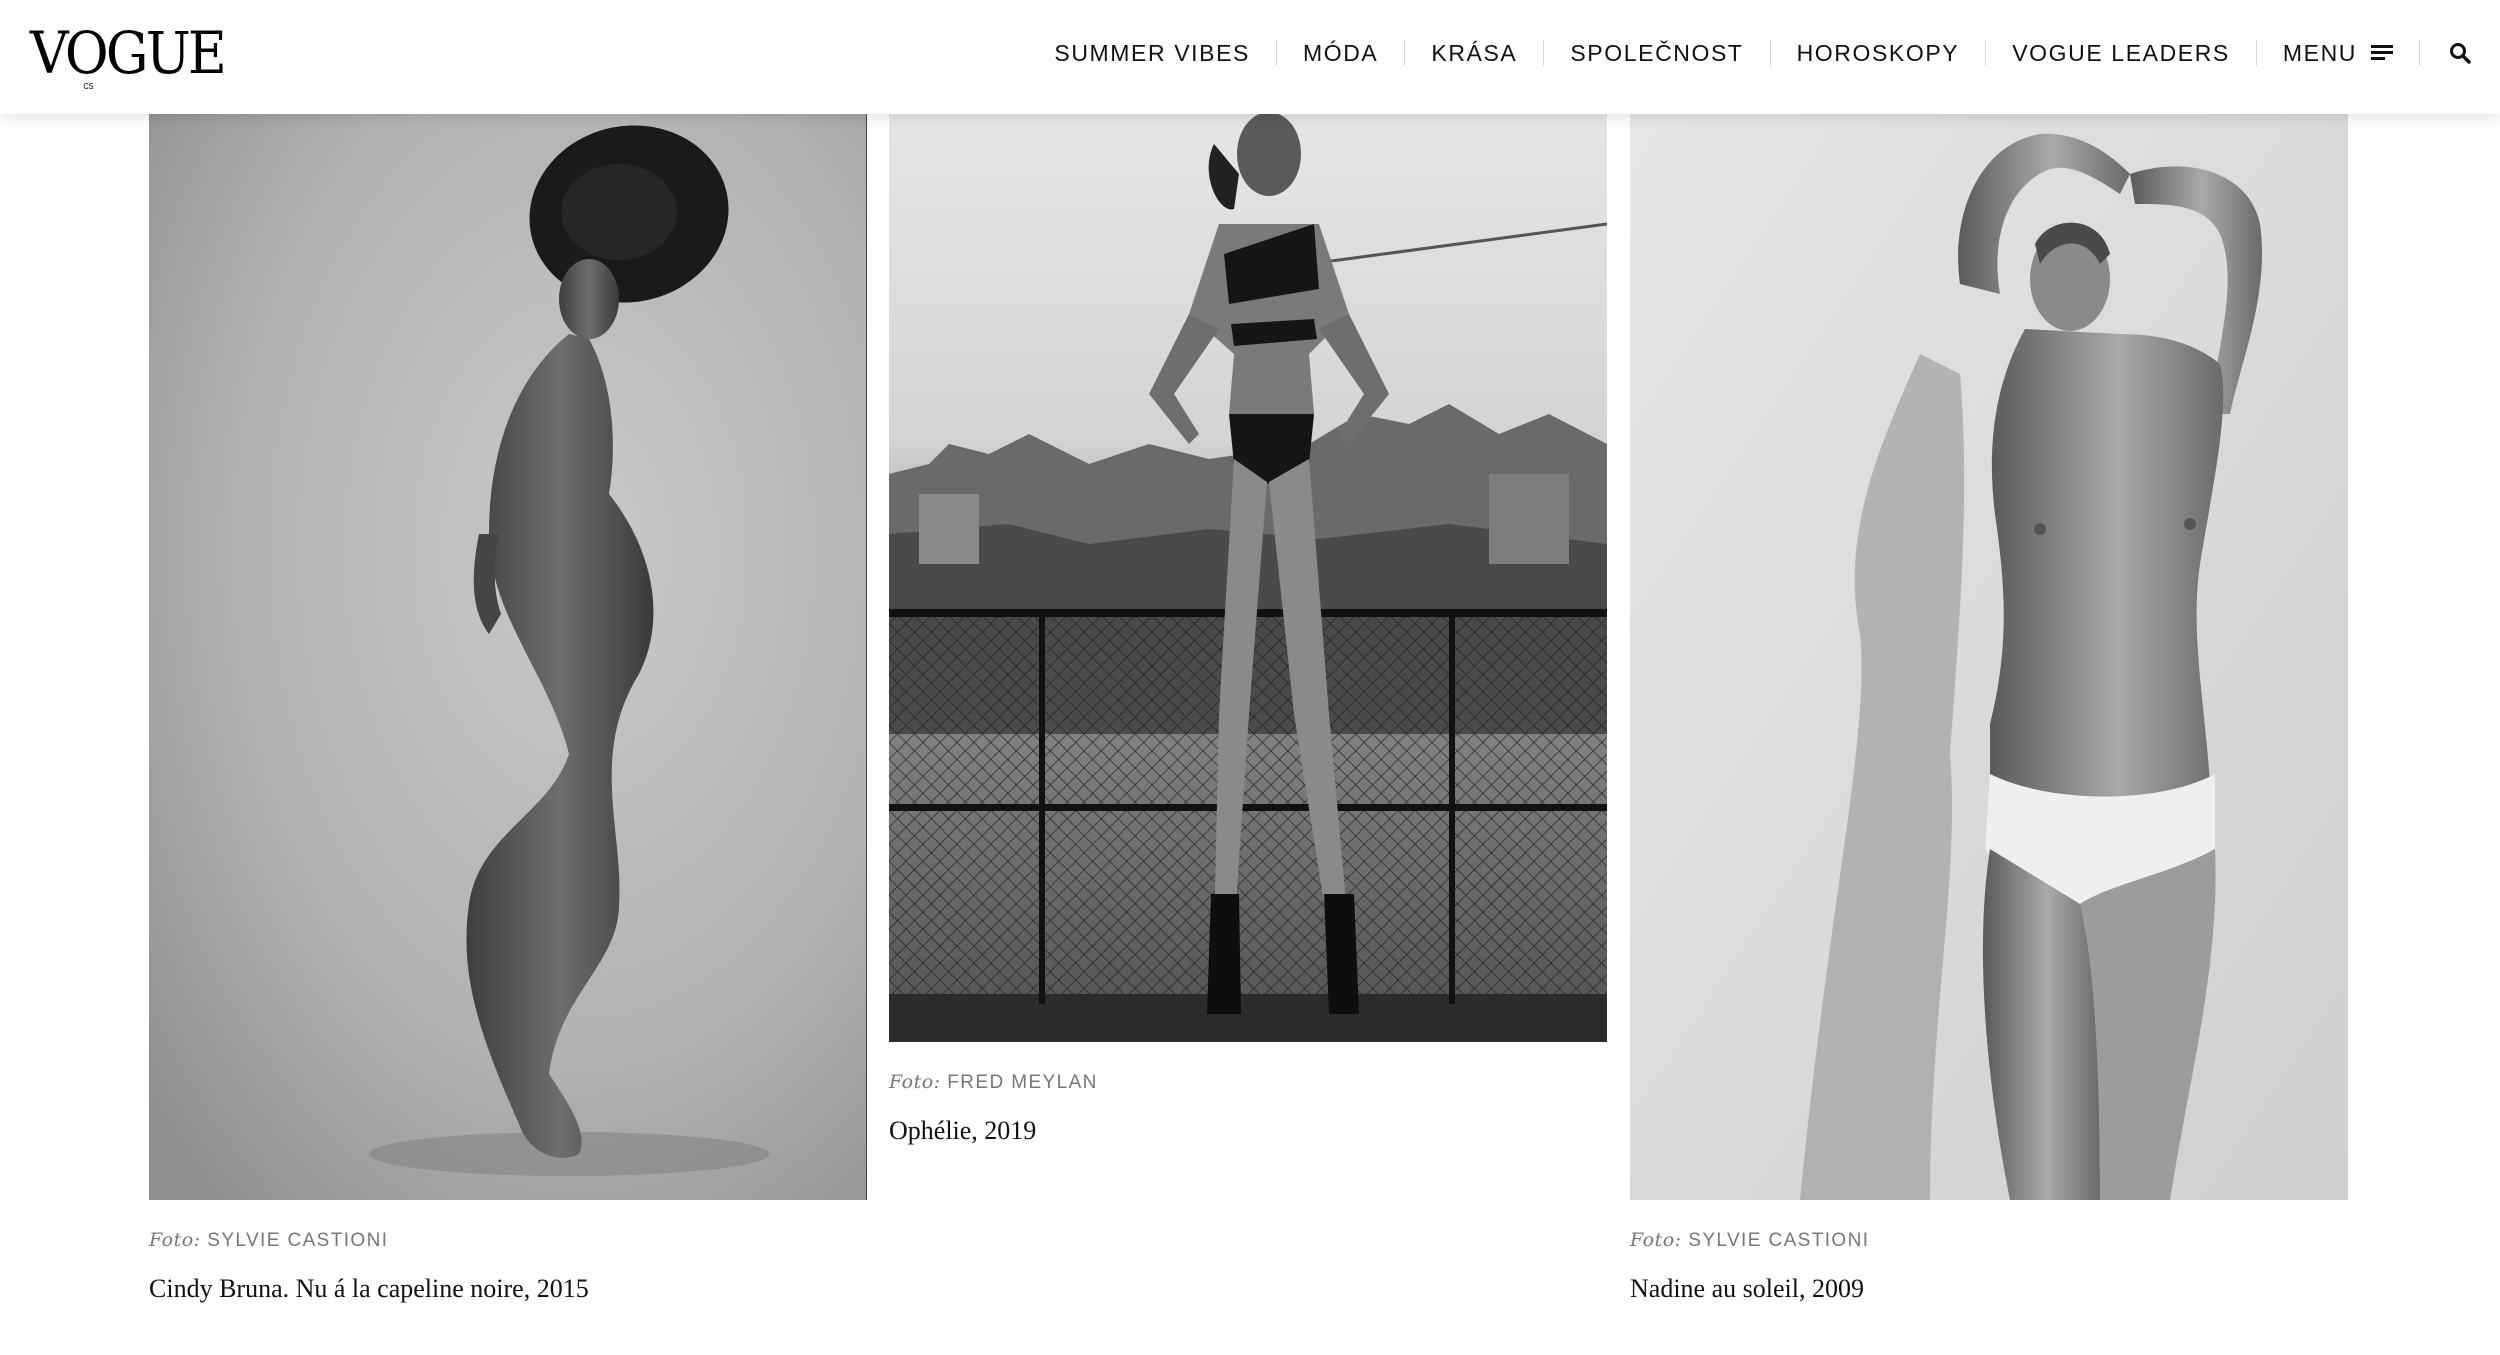 Image resolution: width=2500 pixels, height=1355 pixels. Describe the element at coordinates (88, 86) in the screenshot. I see `logo-edition: CS` at that location.